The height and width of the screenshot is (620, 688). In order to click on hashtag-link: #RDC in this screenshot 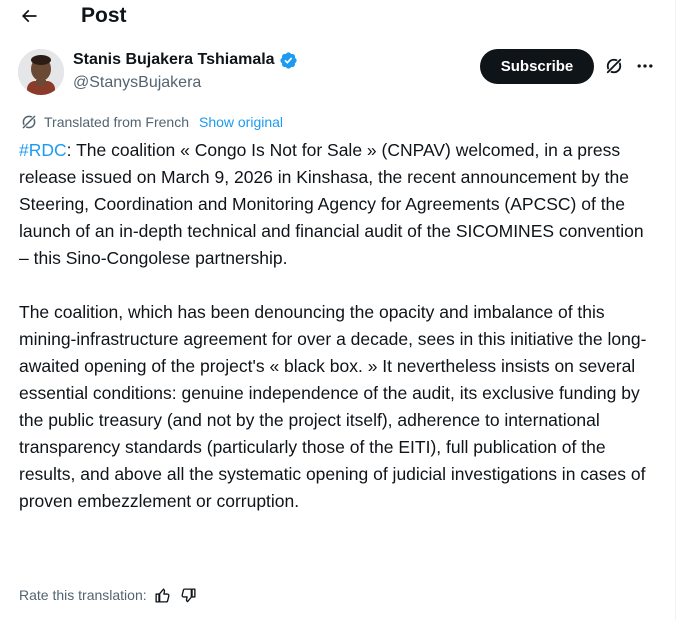, I will do `click(43, 150)`.